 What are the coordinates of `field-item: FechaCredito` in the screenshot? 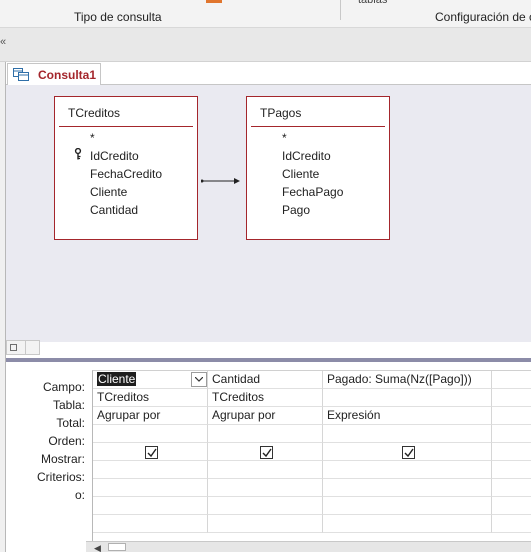 It's located at (126, 174).